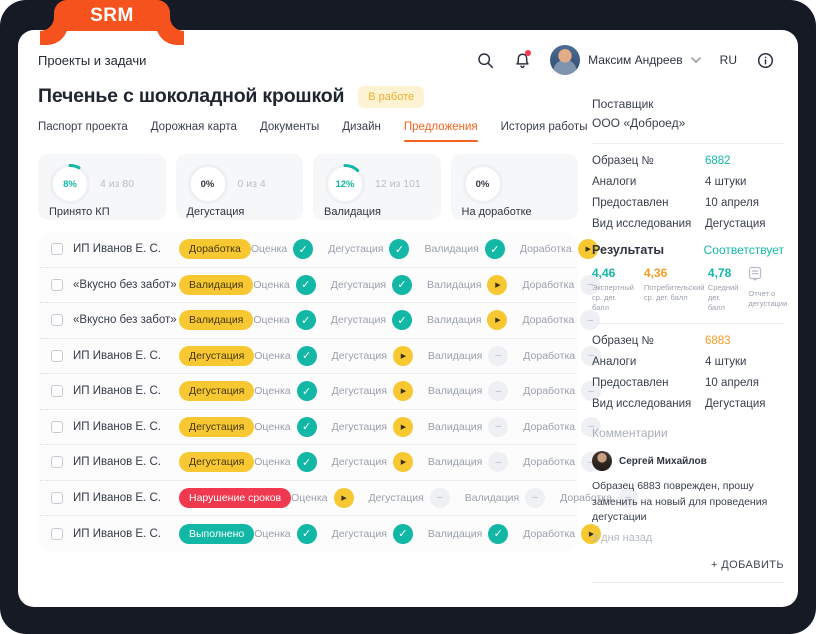 This screenshot has height=634, width=816. Describe the element at coordinates (565, 60) in the screenshot. I see `user-avatar` at that location.